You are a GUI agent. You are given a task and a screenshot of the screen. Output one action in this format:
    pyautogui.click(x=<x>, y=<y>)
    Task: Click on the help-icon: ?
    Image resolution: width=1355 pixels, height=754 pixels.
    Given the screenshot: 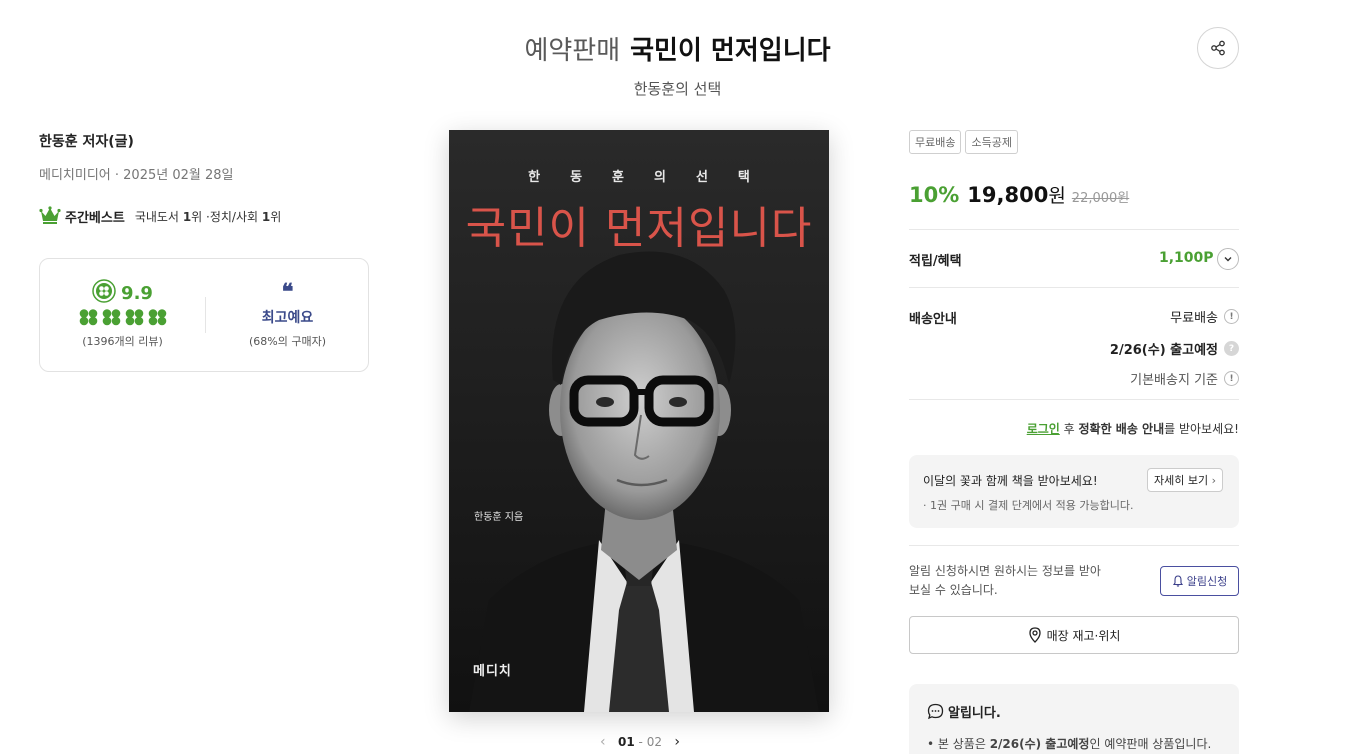 What is the action you would take?
    pyautogui.click(x=1231, y=348)
    